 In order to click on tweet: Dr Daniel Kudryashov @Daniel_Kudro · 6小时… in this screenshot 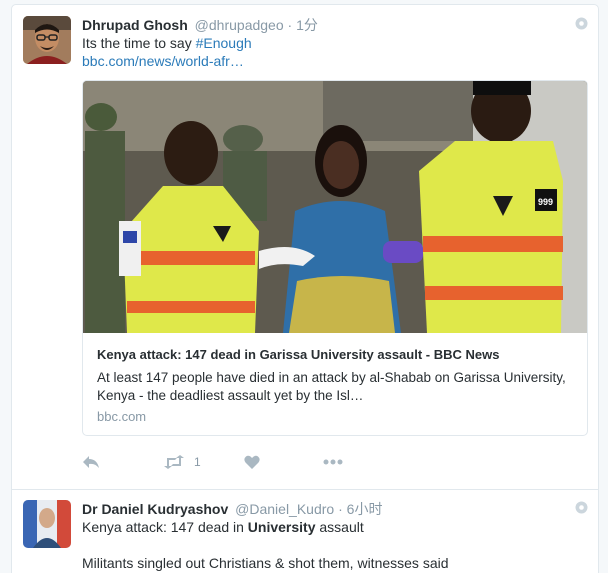, I will do `click(305, 531)`.